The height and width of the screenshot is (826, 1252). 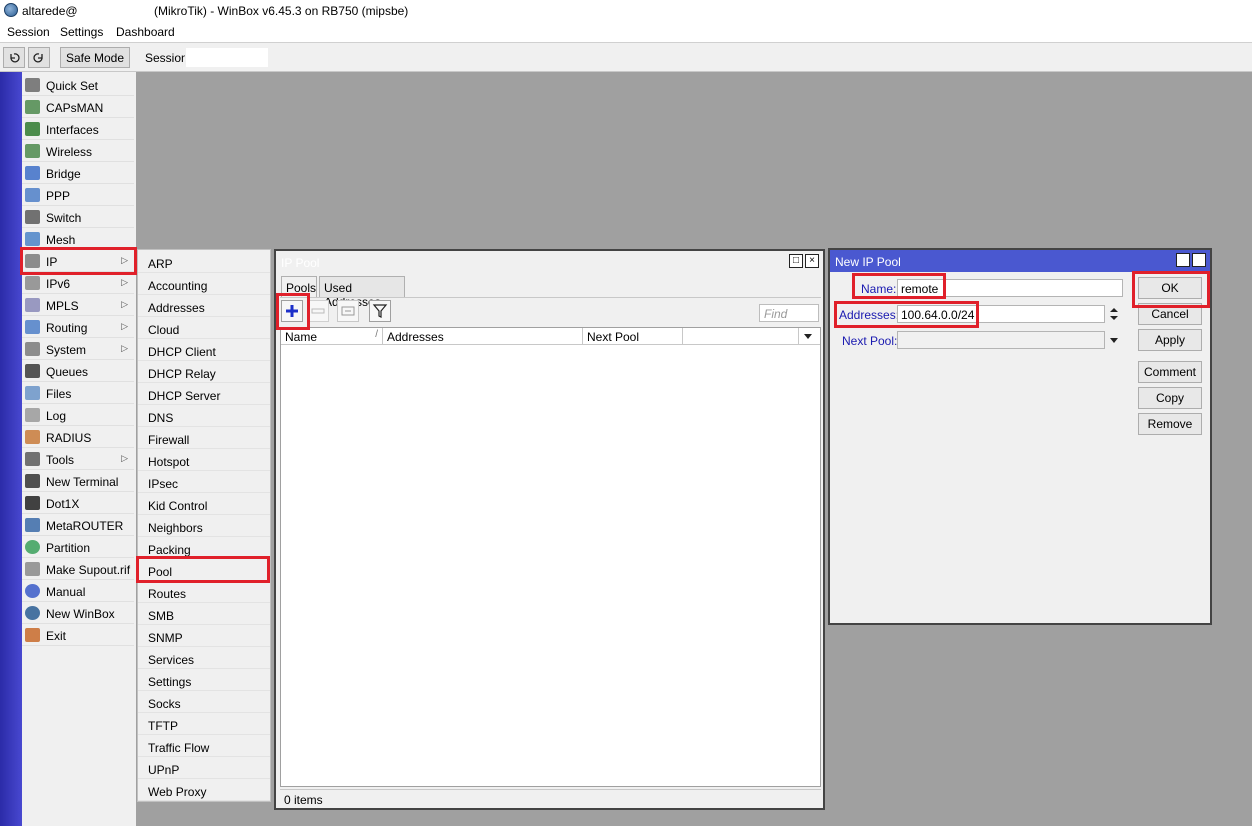 What do you see at coordinates (78, 327) in the screenshot?
I see `sidebar-item-routing: Routing ▷` at bounding box center [78, 327].